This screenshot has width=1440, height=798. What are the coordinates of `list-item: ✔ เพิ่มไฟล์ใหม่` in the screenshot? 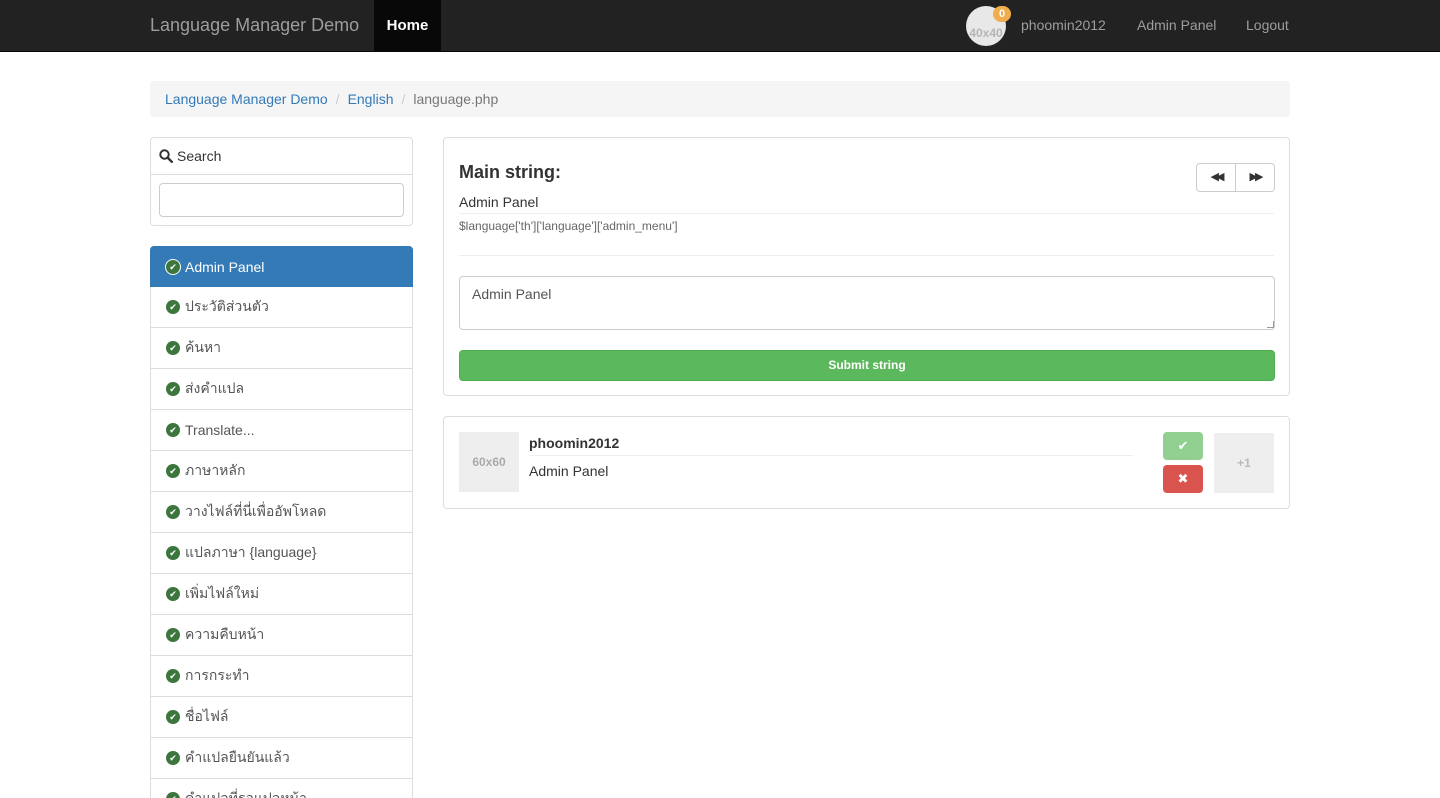 It's located at (281, 594).